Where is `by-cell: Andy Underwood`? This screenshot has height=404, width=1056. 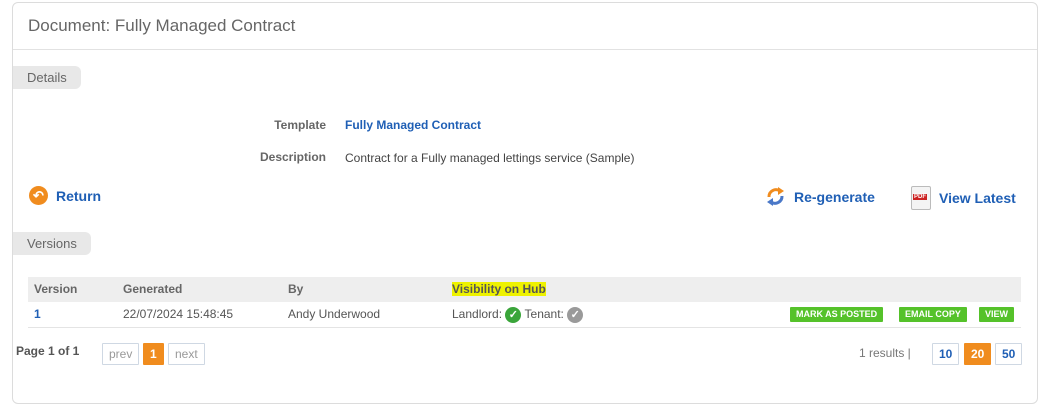 by-cell: Andy Underwood is located at coordinates (334, 314).